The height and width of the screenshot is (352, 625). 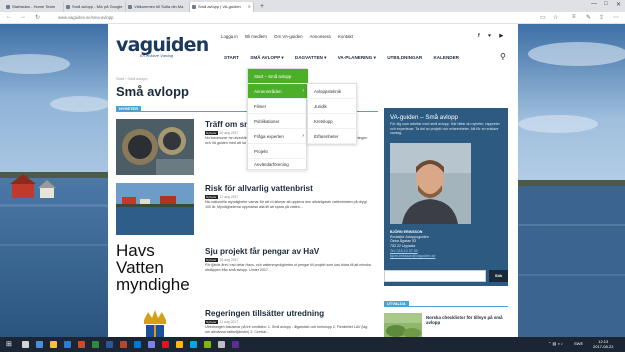 I want to click on submenu-item: Juridik, so click(x=333, y=106).